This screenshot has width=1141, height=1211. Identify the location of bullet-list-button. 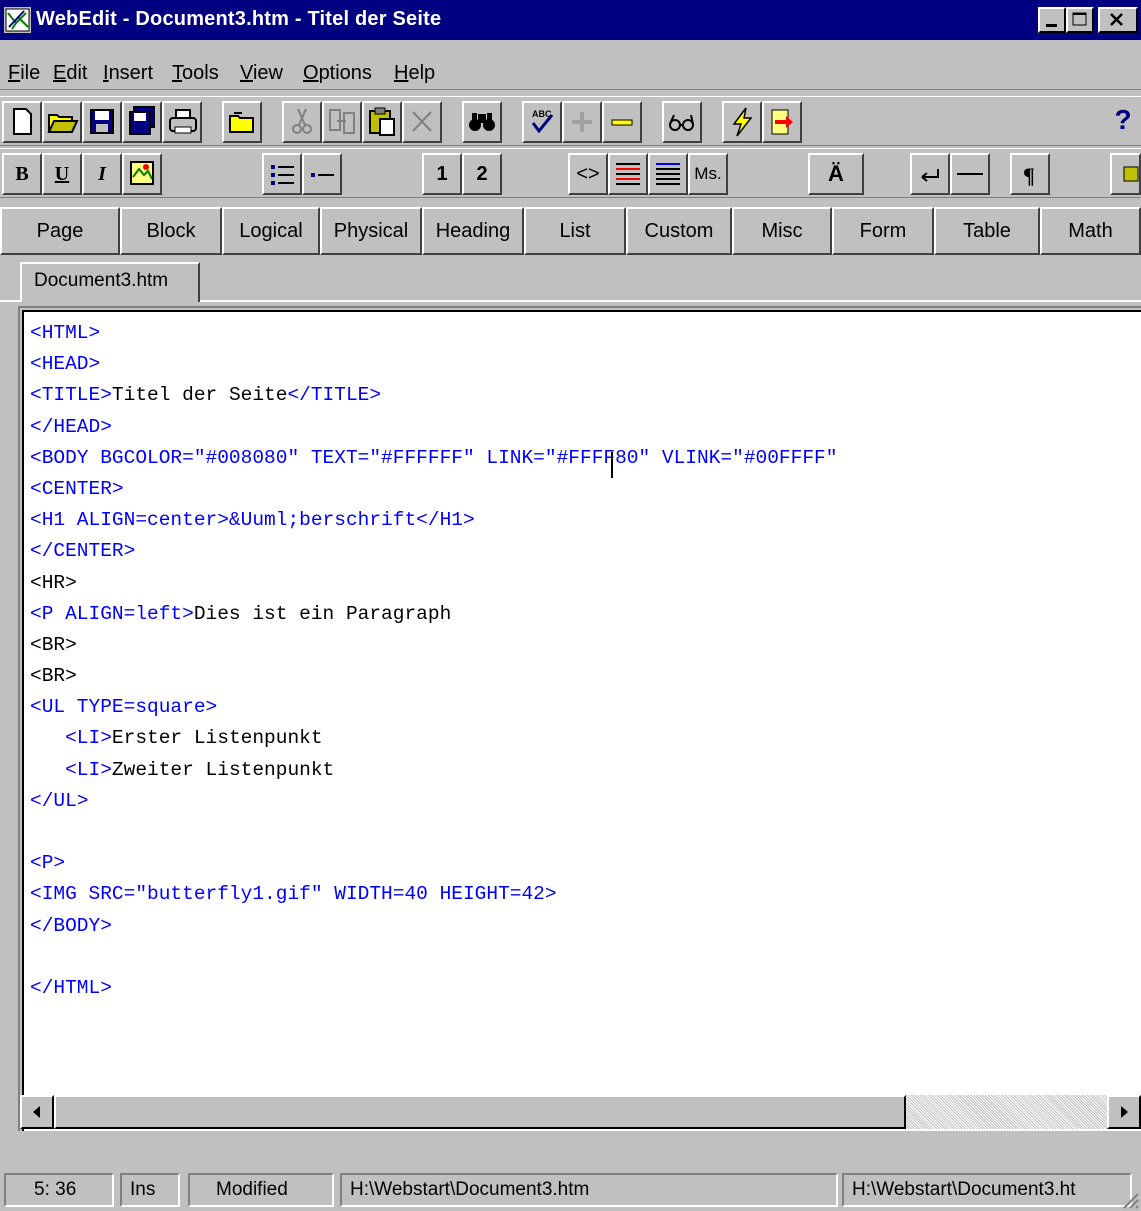
(282, 174).